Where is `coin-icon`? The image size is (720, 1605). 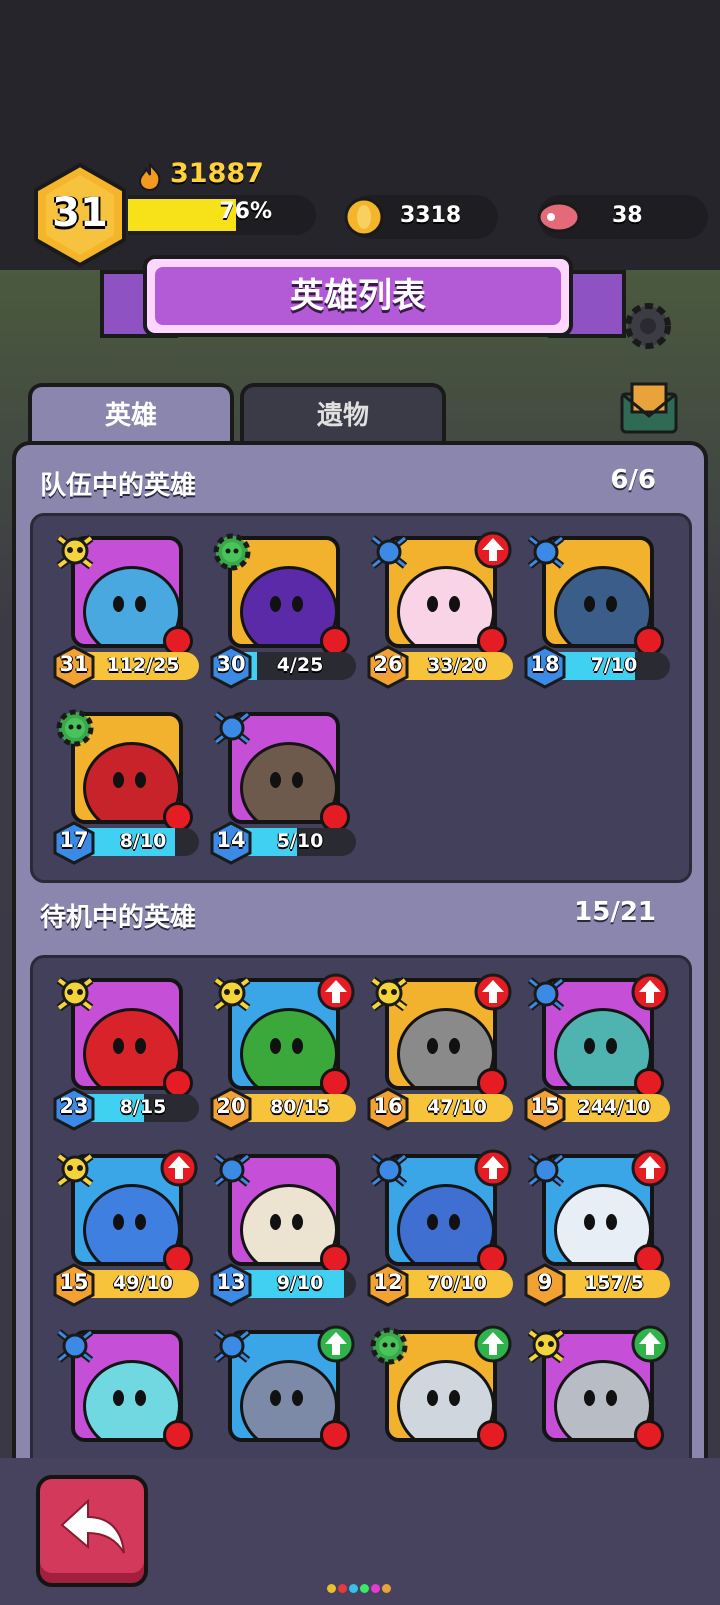
coin-icon is located at coordinates (364, 217).